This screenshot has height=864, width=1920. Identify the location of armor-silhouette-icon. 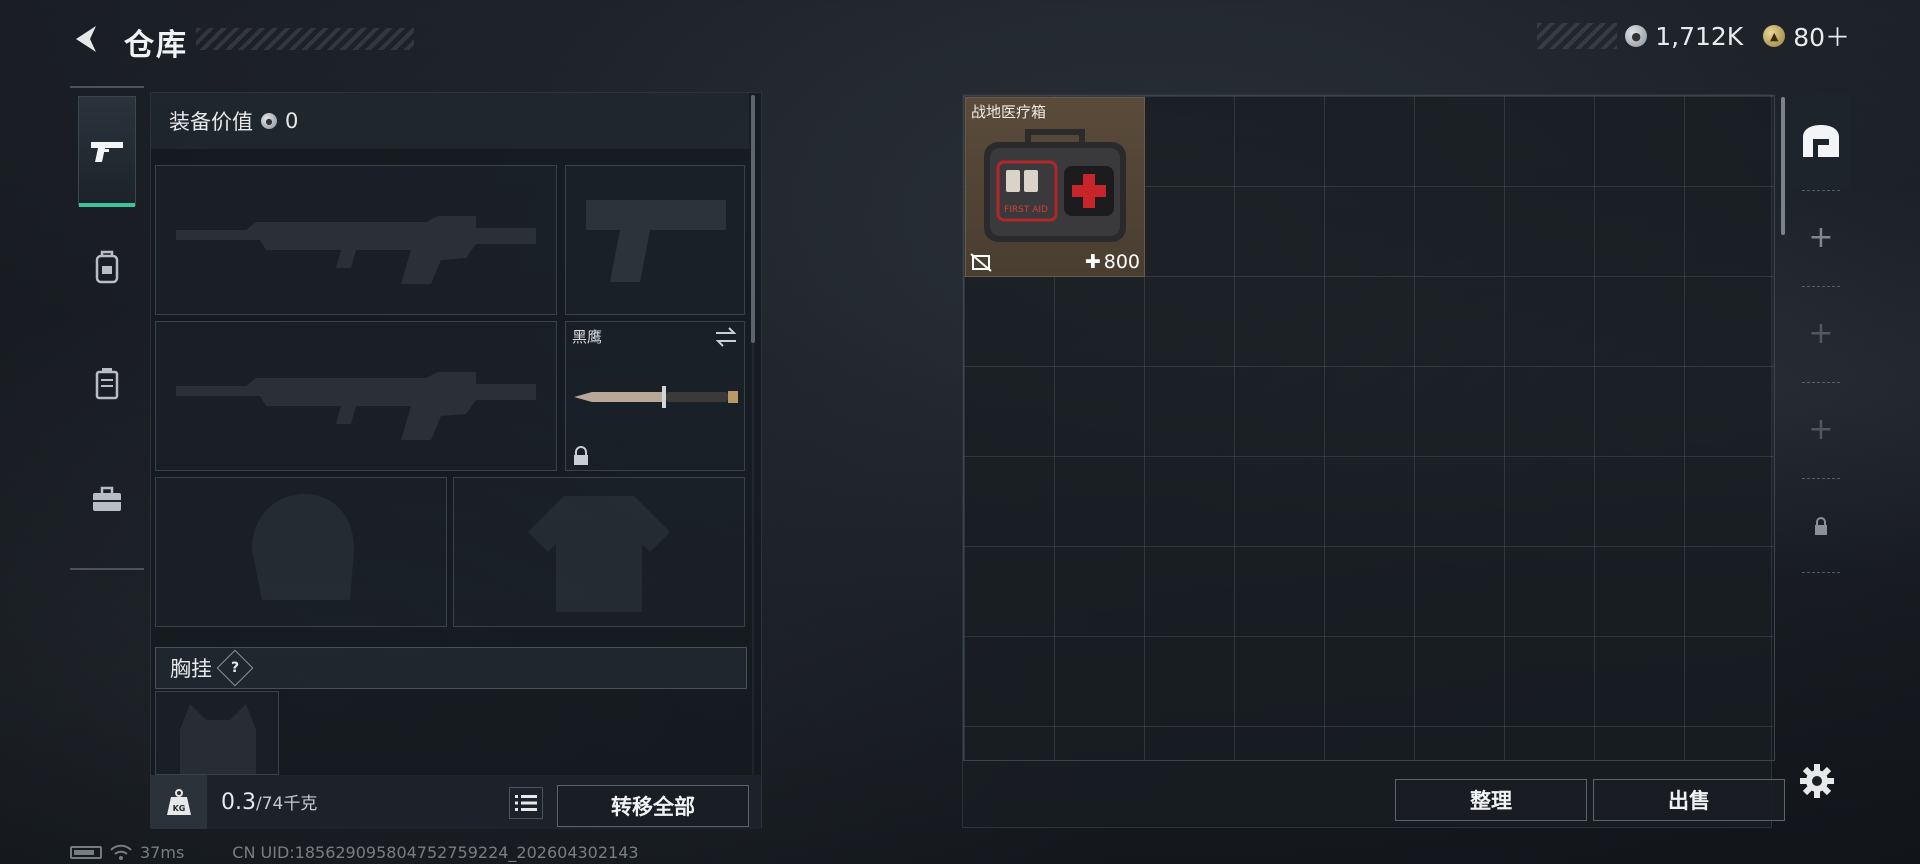
(599, 554).